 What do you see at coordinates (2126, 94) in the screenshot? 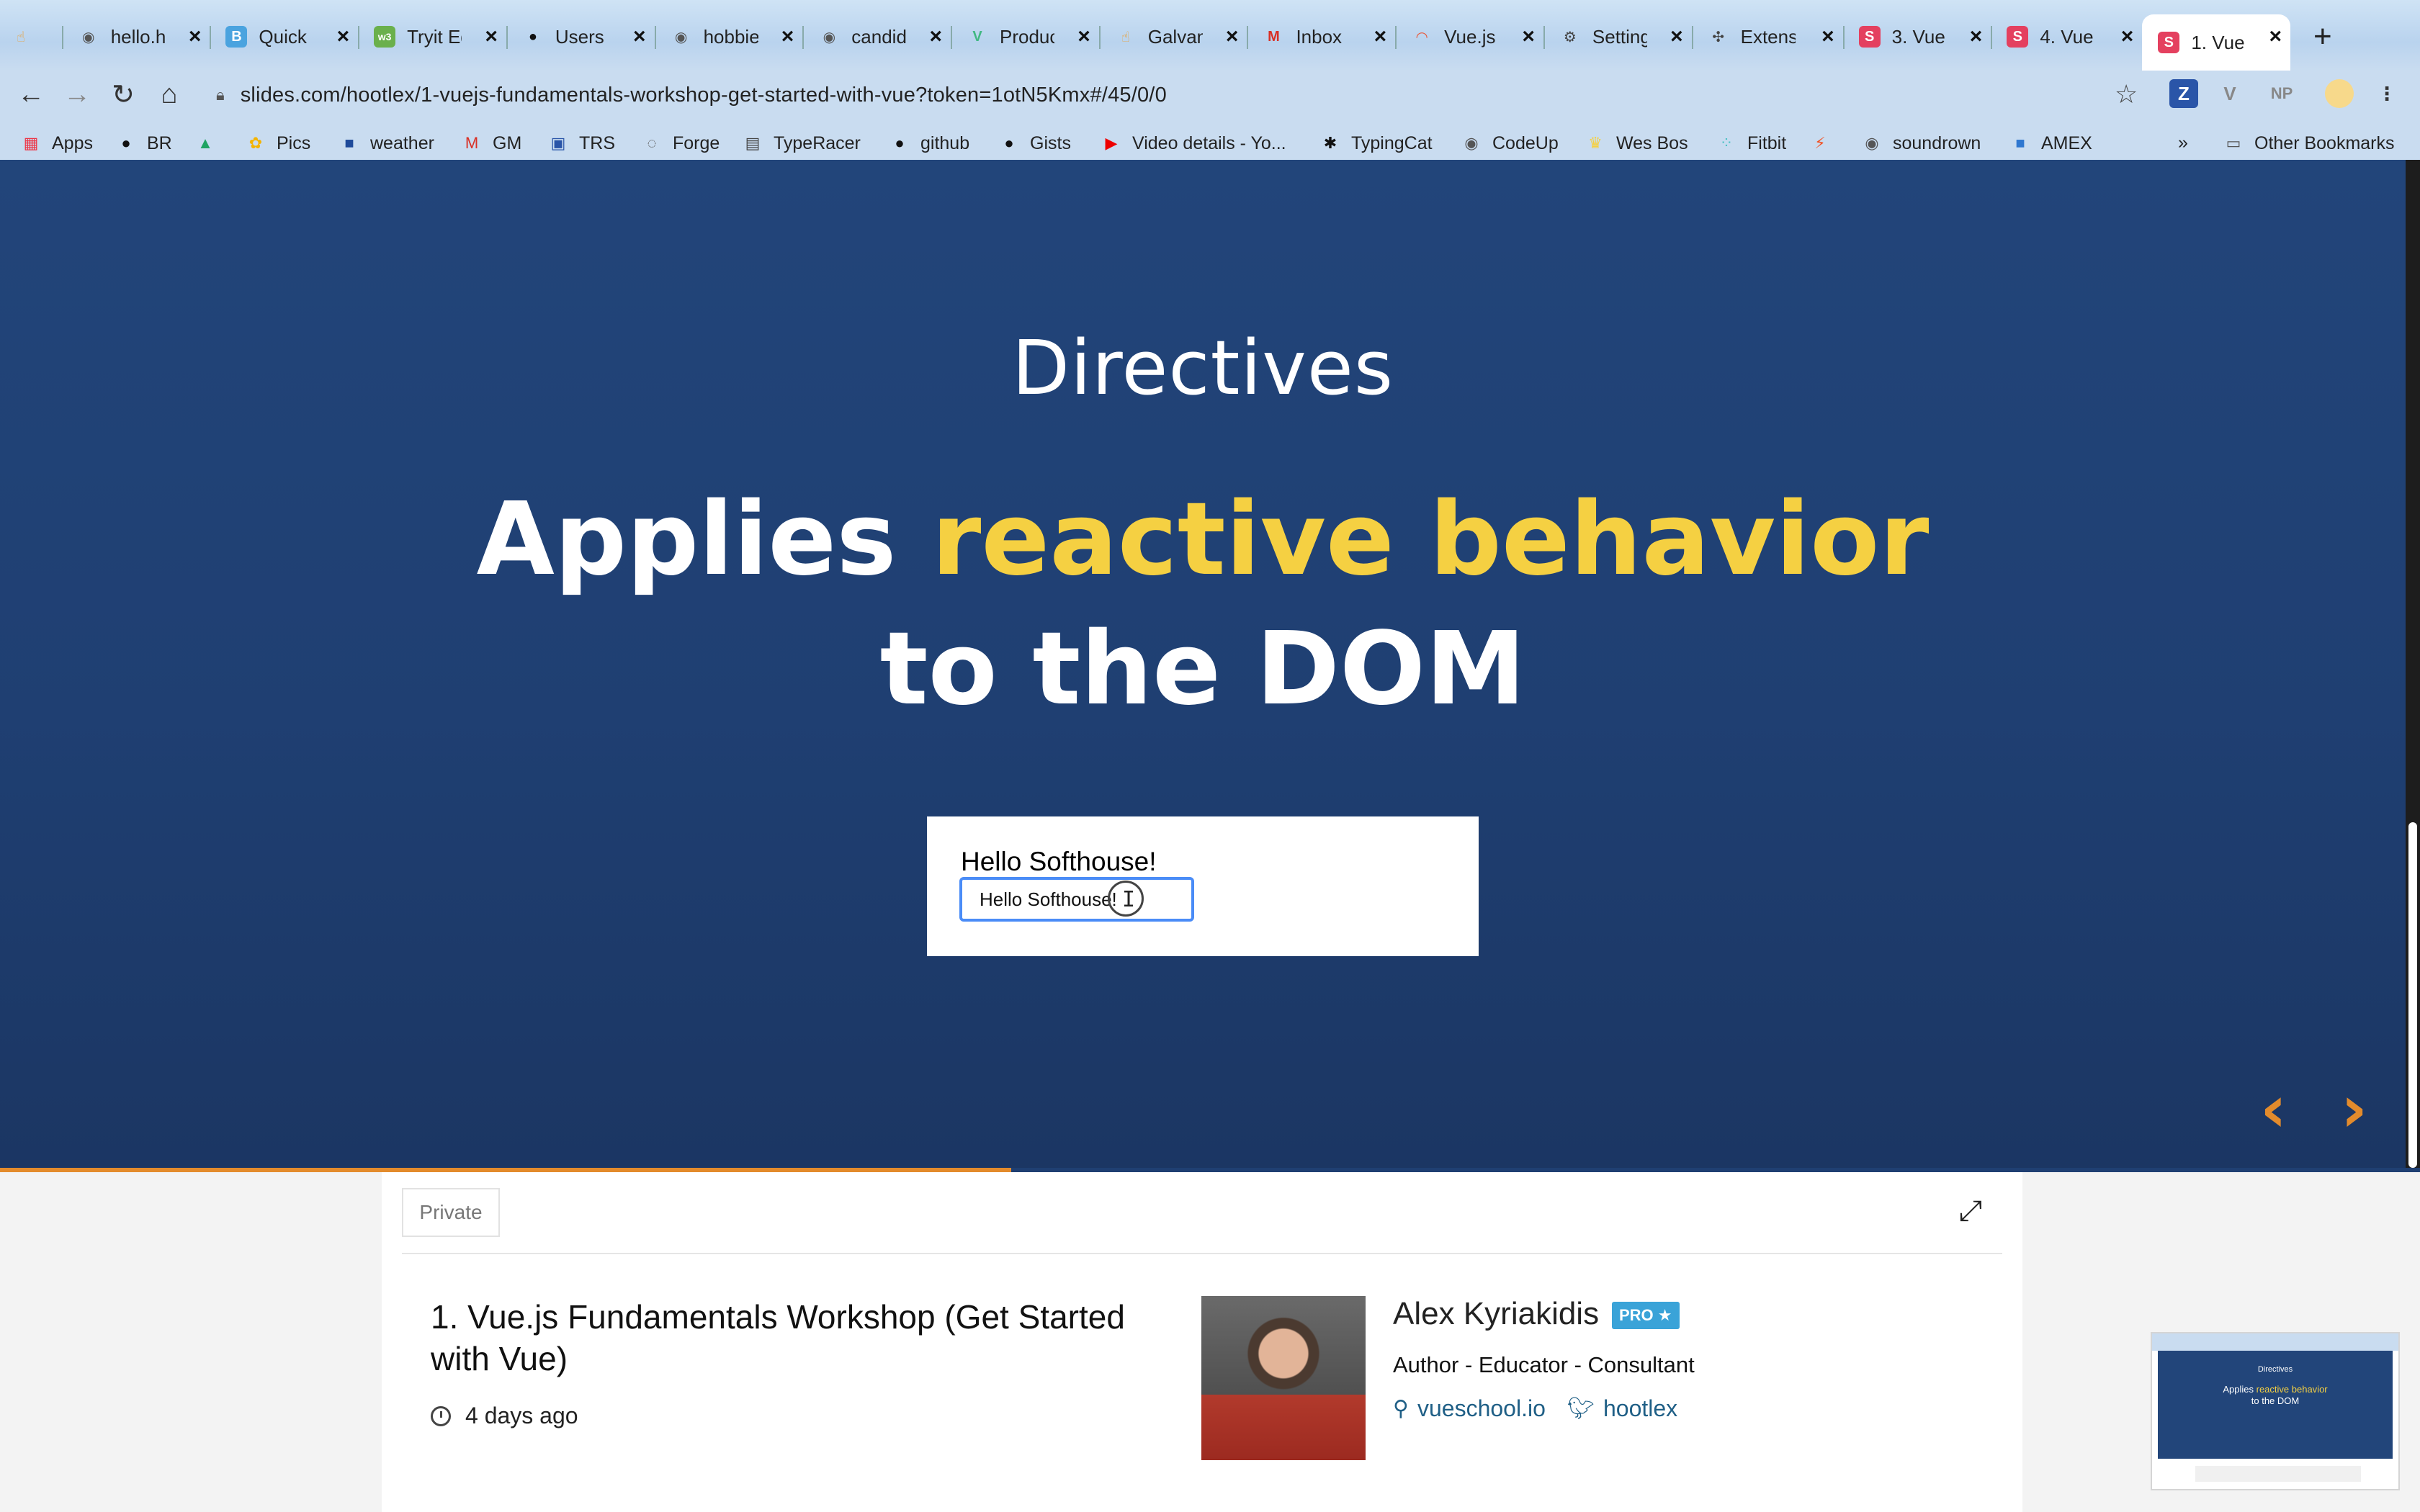
I see `bookmark-star-icon: ☆` at bounding box center [2126, 94].